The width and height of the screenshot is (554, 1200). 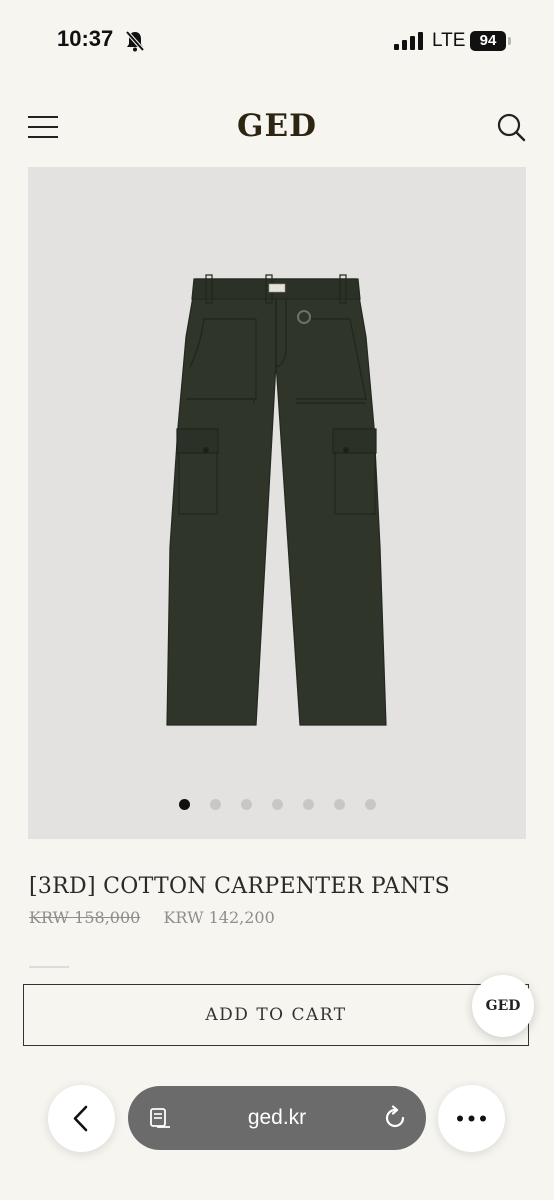 I want to click on site-header: GED, so click(x=277, y=128).